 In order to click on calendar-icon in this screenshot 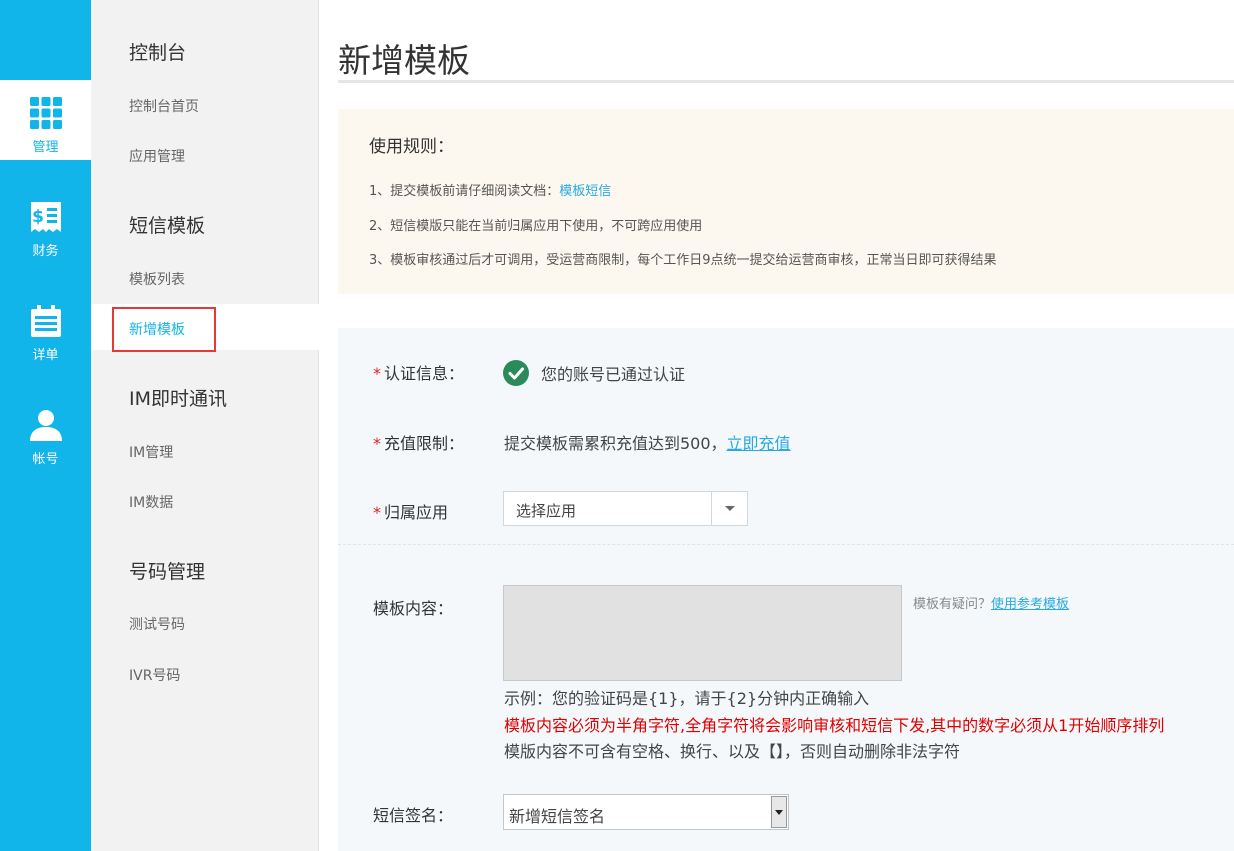, I will do `click(46, 321)`.